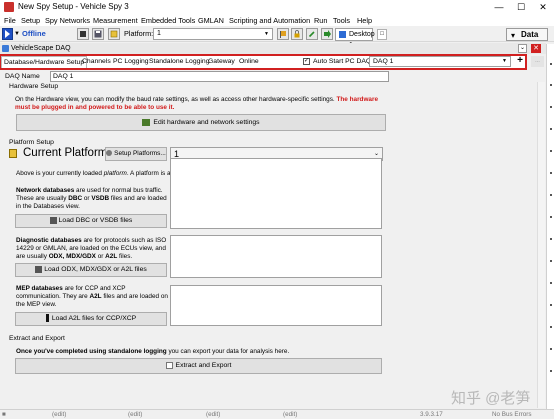 The image size is (554, 419). I want to click on toolbar: ▼ Offline Platform: 1 ▼, so click(277, 34).